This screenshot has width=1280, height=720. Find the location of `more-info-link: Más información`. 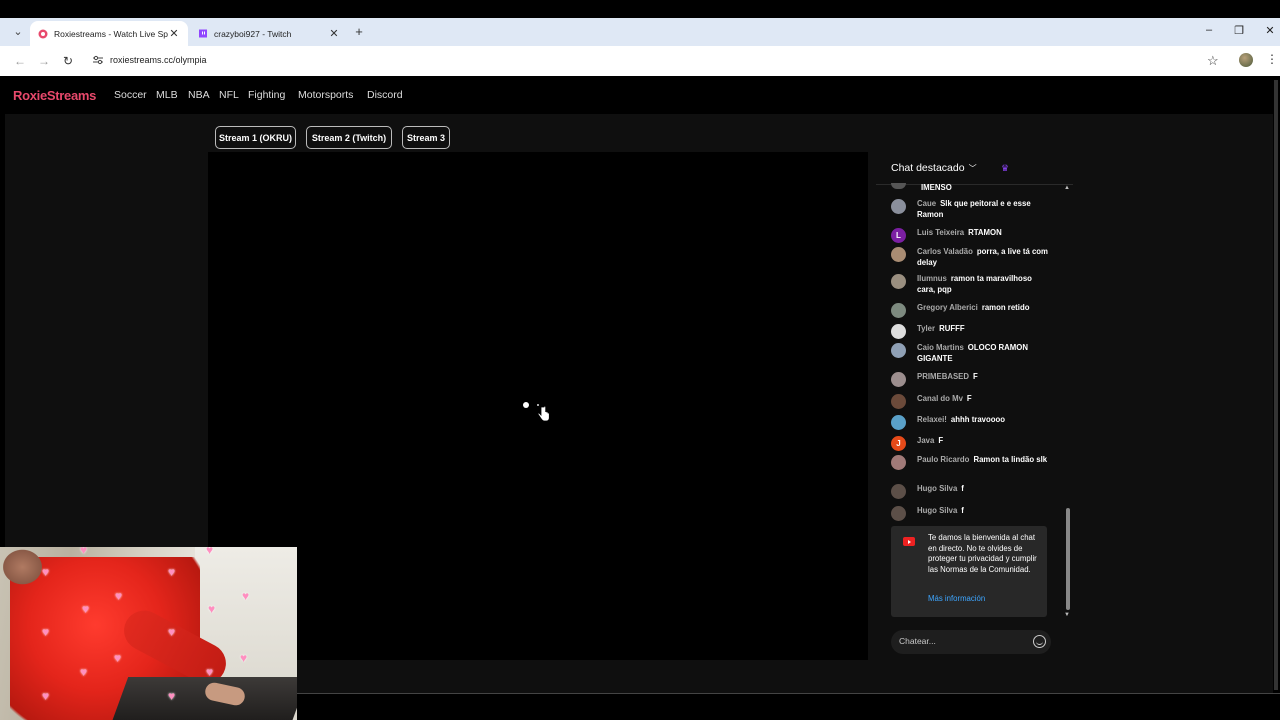

more-info-link: Más información is located at coordinates (956, 598).